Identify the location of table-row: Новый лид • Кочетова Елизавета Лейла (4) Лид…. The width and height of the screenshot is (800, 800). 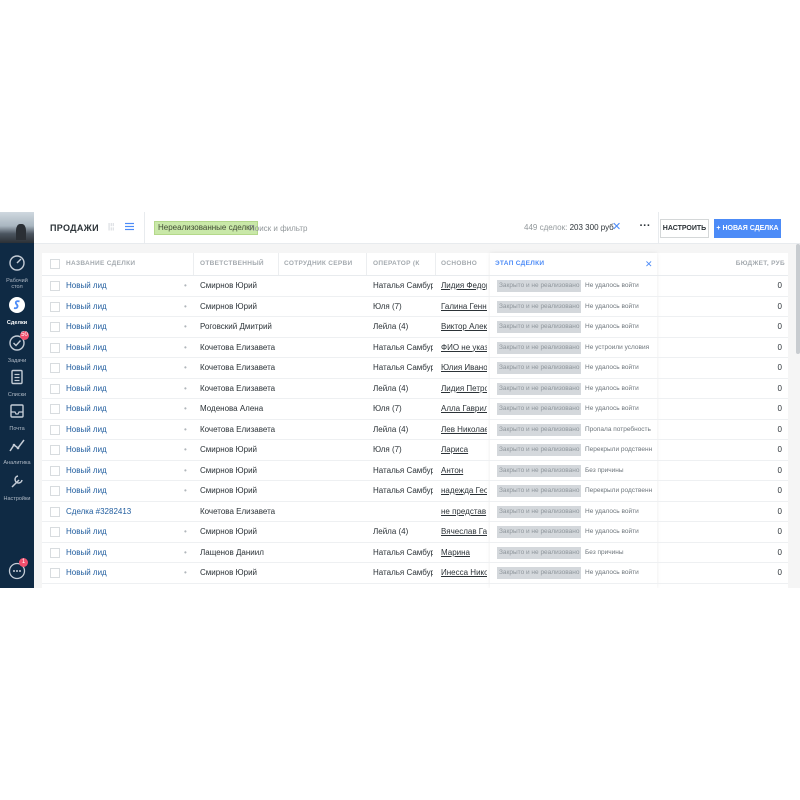
(415, 389).